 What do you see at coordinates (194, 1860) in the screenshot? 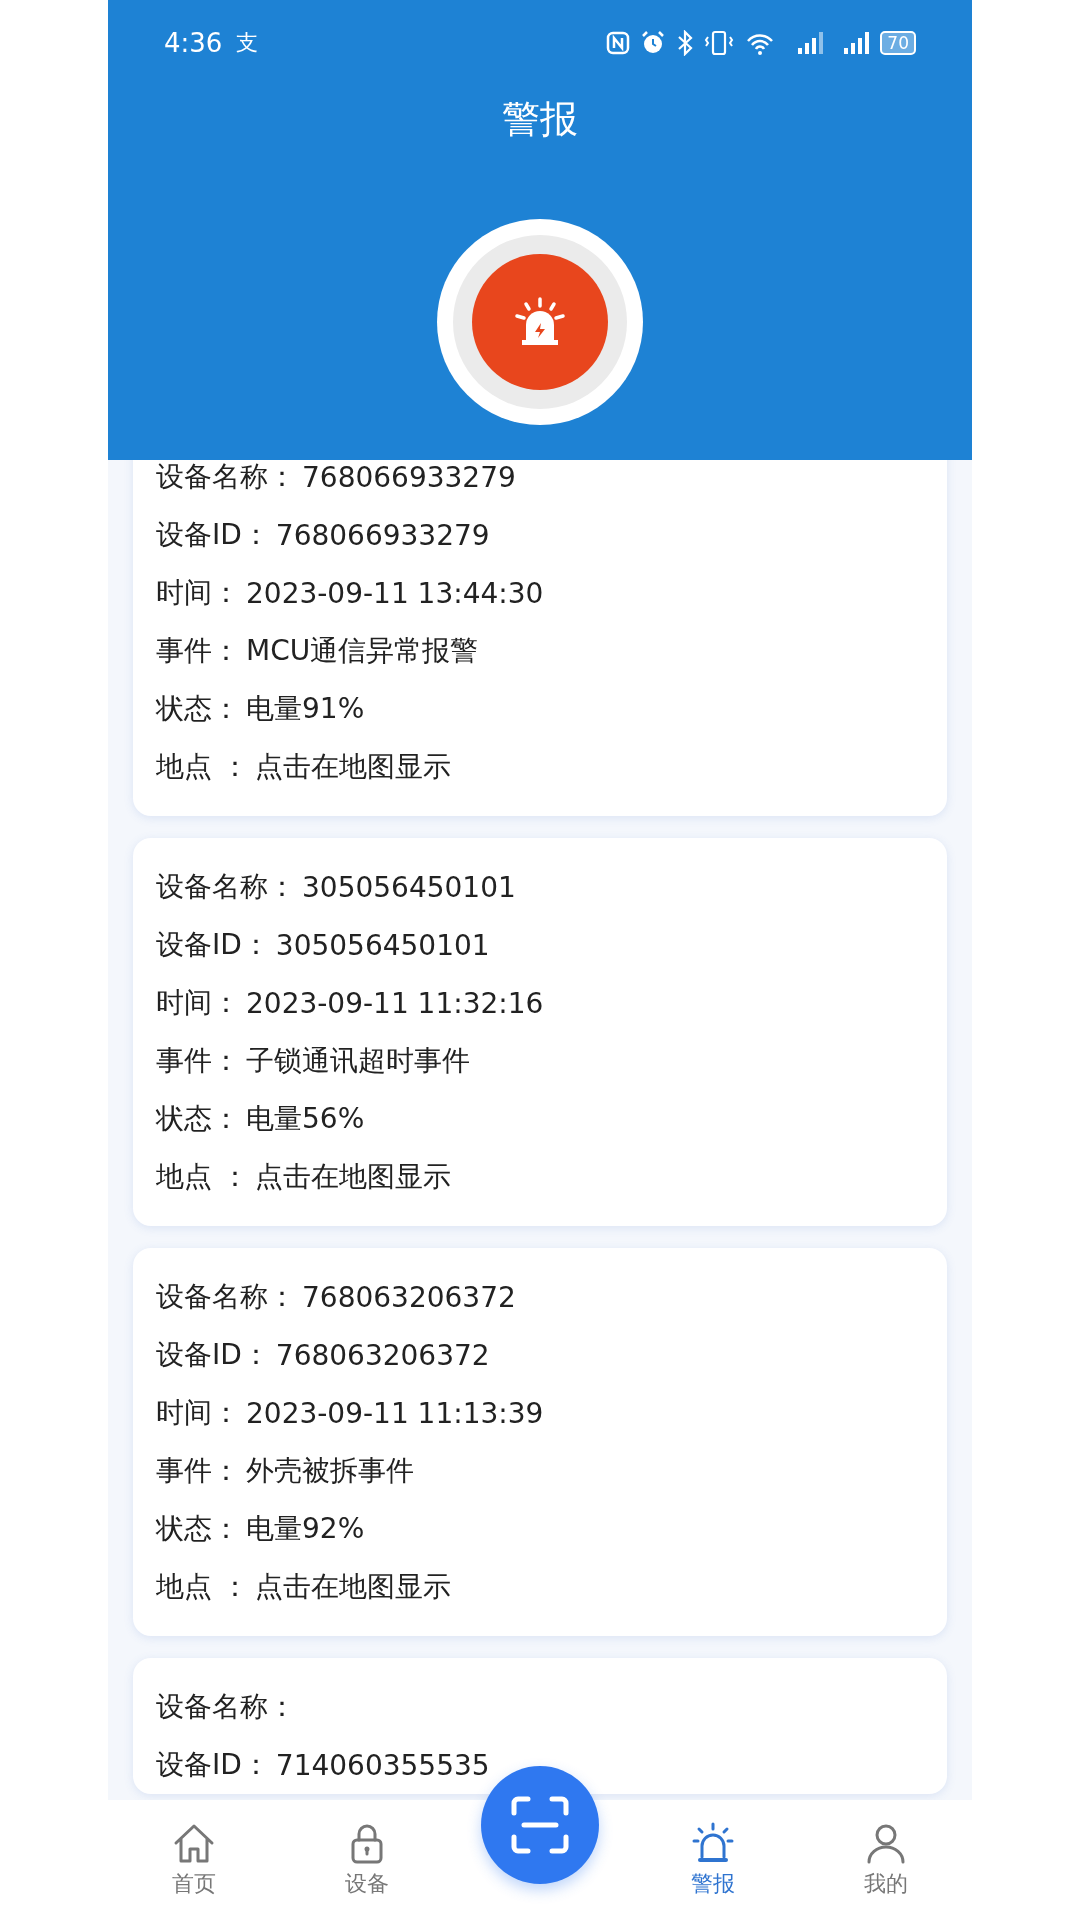
I see `nav-tab: 首页` at bounding box center [194, 1860].